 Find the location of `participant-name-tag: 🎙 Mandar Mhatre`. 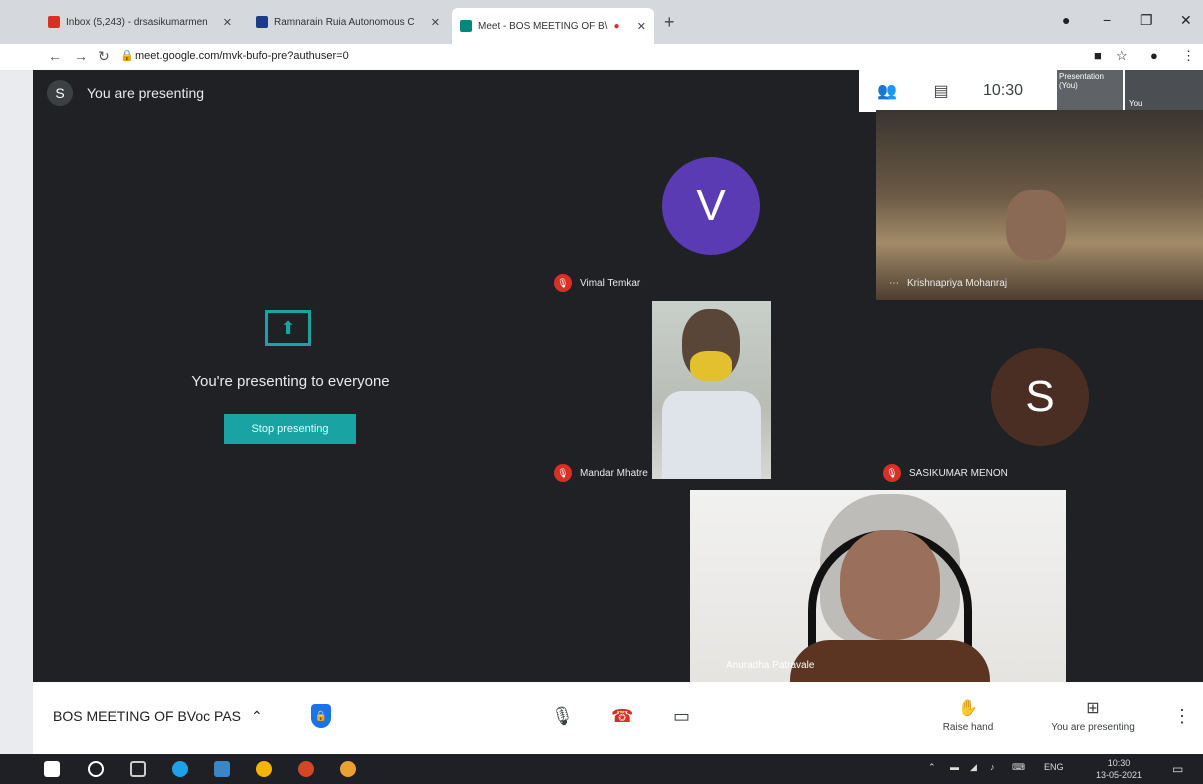

participant-name-tag: 🎙 Mandar Mhatre is located at coordinates (601, 473).